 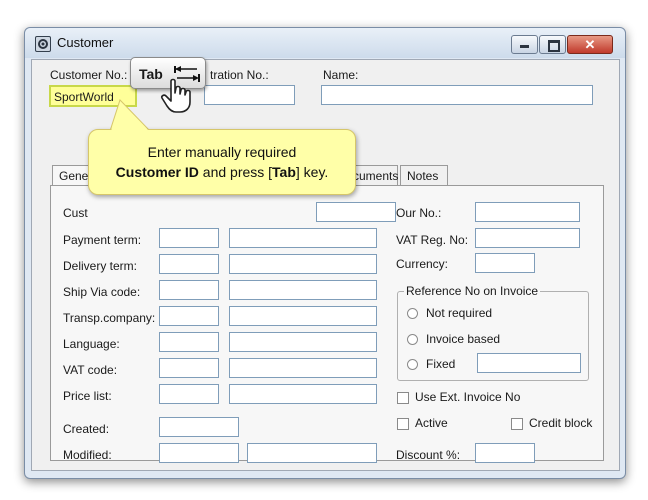 What do you see at coordinates (87, 396) in the screenshot?
I see `price-list-label: Price list:` at bounding box center [87, 396].